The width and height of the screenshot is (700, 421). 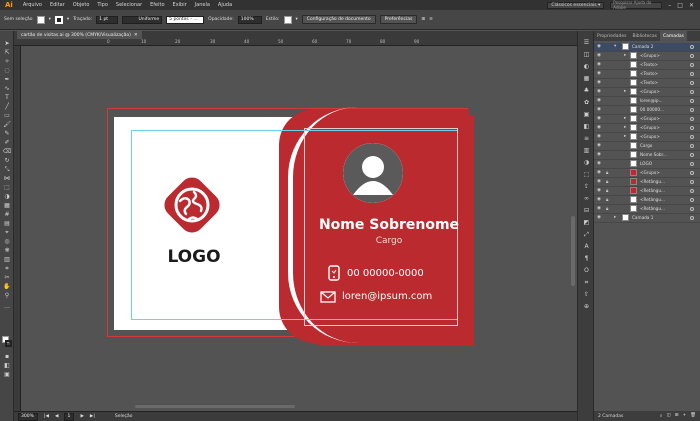 What do you see at coordinates (7, 115) in the screenshot?
I see `rectangle-tool-icon: ▭` at bounding box center [7, 115].